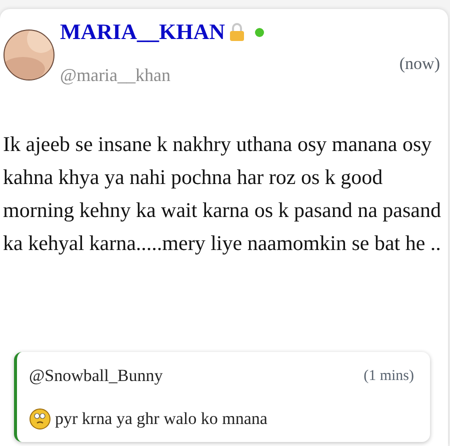 The height and width of the screenshot is (446, 450). What do you see at coordinates (96, 376) in the screenshot?
I see `reply-handle: @Snowball_Bunny` at bounding box center [96, 376].